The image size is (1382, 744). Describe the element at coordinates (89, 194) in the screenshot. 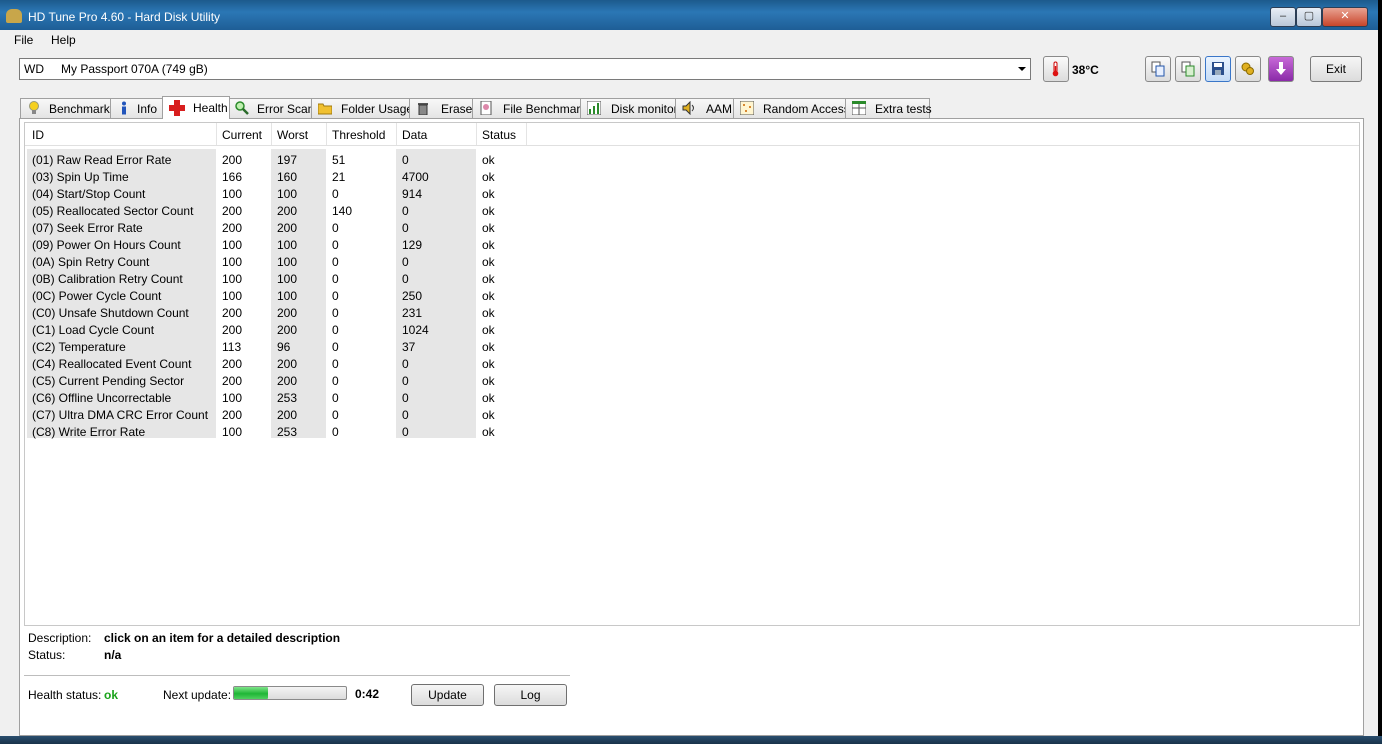

I see `cell-id: (04) Start/Stop Count` at that location.